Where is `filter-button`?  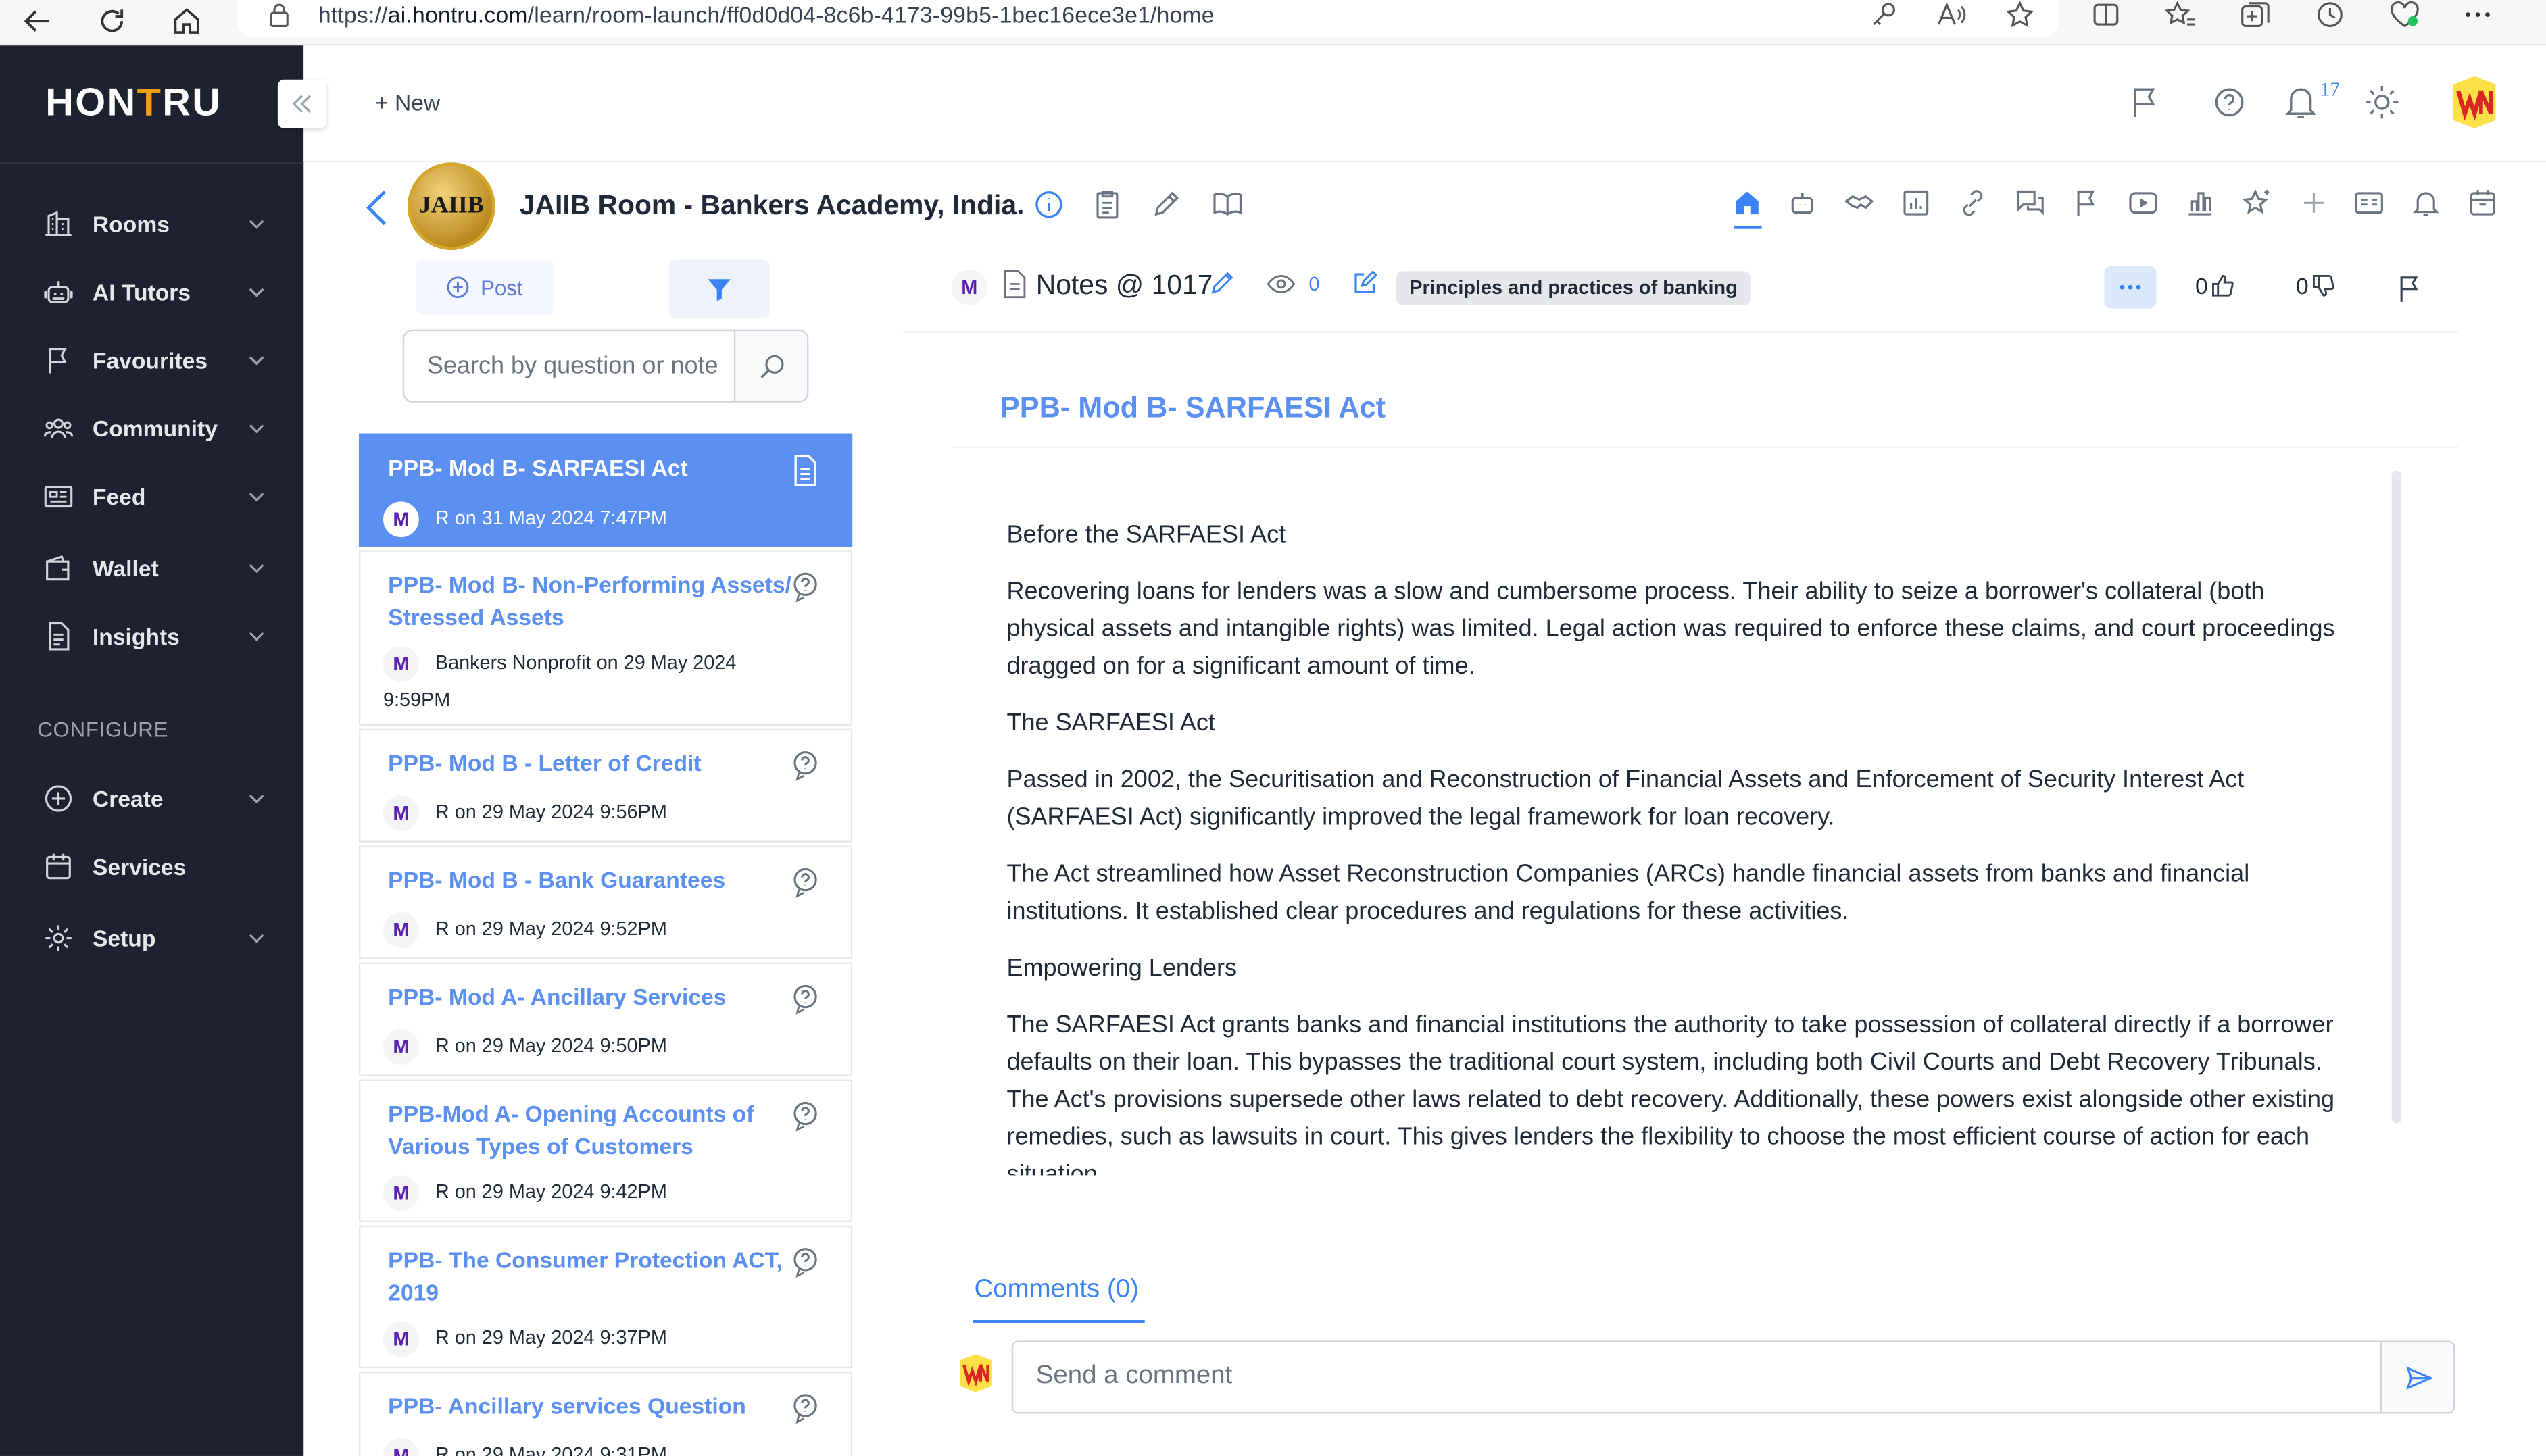
filter-button is located at coordinates (719, 288).